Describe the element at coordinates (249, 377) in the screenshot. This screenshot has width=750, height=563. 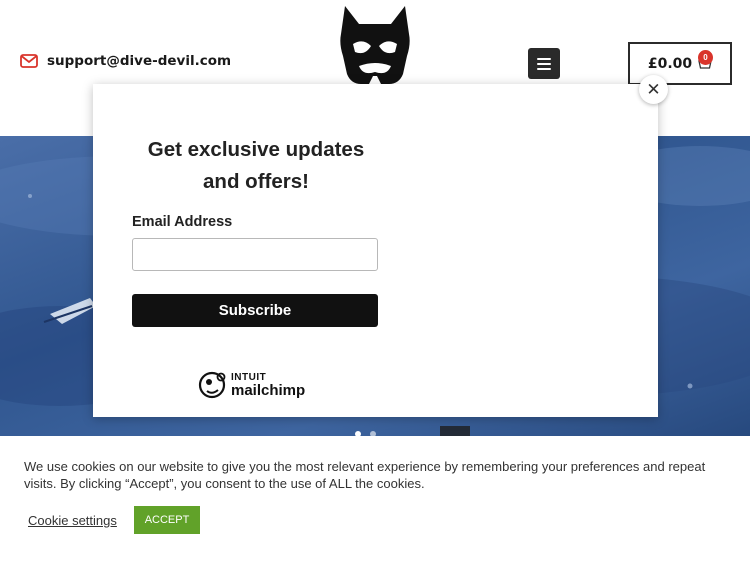
I see `brand-intuit-text: INTUIT` at that location.